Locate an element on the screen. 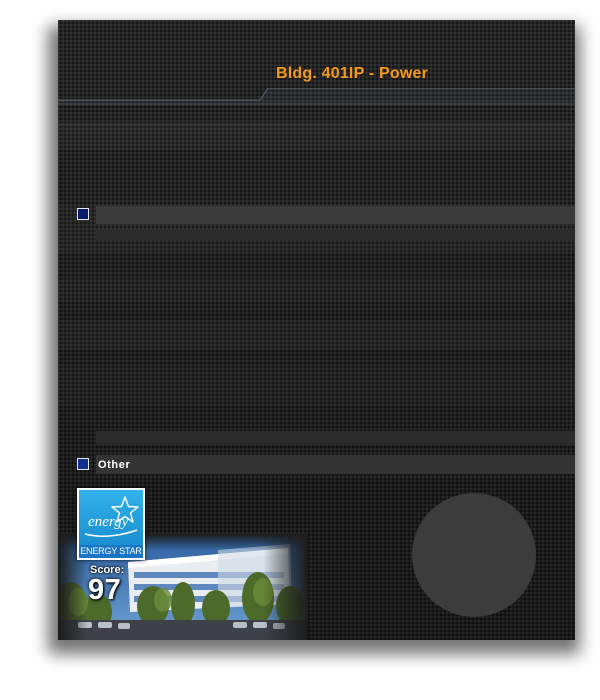  legend-swatch-other is located at coordinates (83, 464).